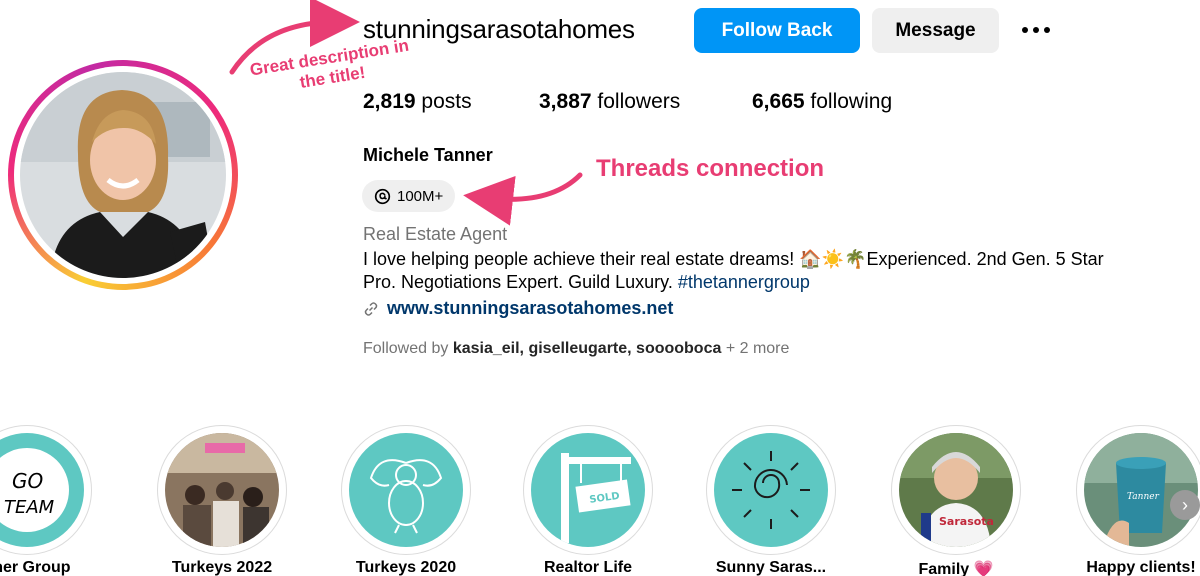  What do you see at coordinates (27, 481) in the screenshot?
I see `svg-text: GO` at bounding box center [27, 481].